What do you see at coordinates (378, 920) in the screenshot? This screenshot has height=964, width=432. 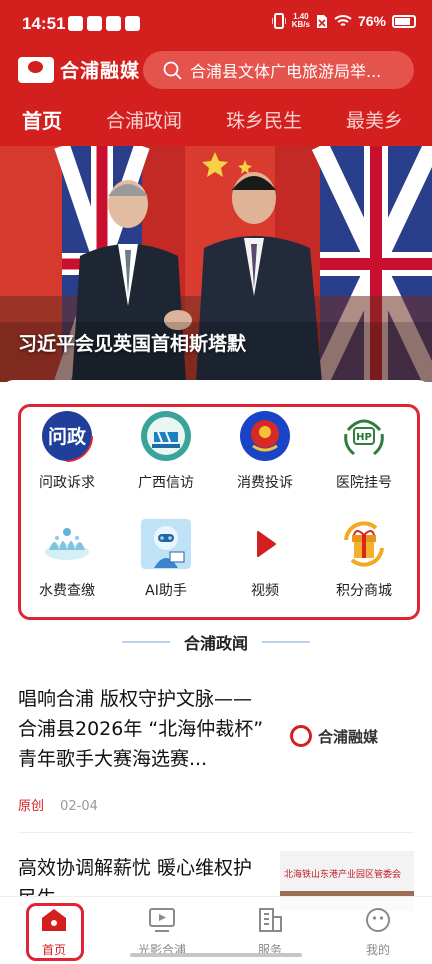 I see `smiley-face-icon` at bounding box center [378, 920].